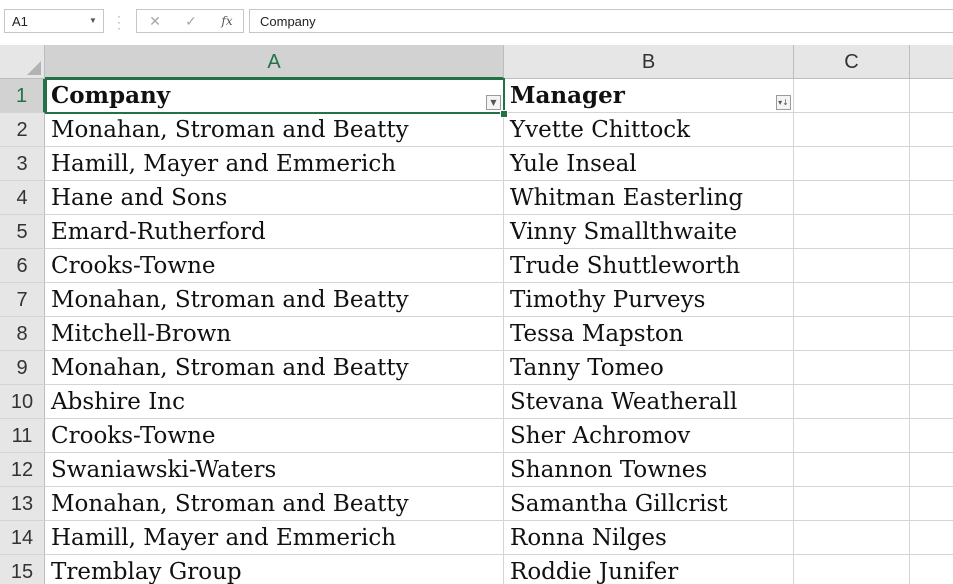 The width and height of the screenshot is (953, 584). Describe the element at coordinates (783, 102) in the screenshot. I see `filter-sort-descending-icon: ▾↓` at that location.